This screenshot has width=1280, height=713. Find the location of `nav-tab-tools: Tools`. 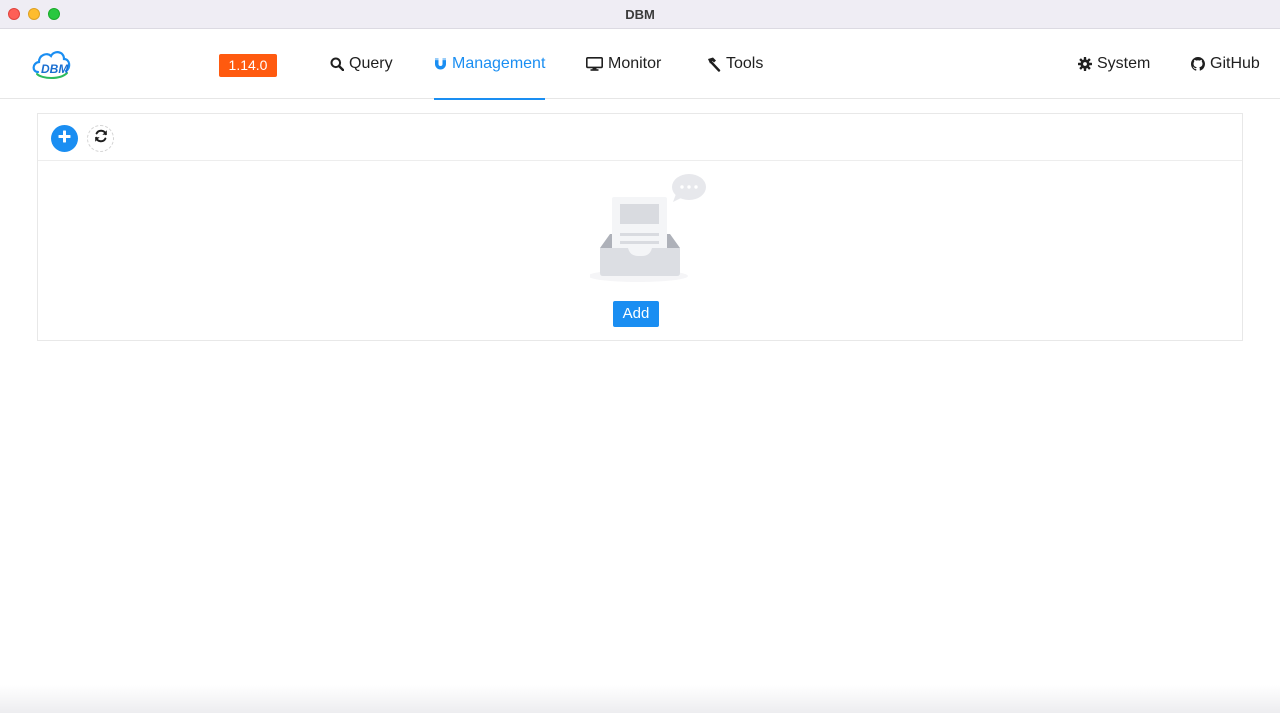

nav-tab-tools: Tools is located at coordinates (734, 64).